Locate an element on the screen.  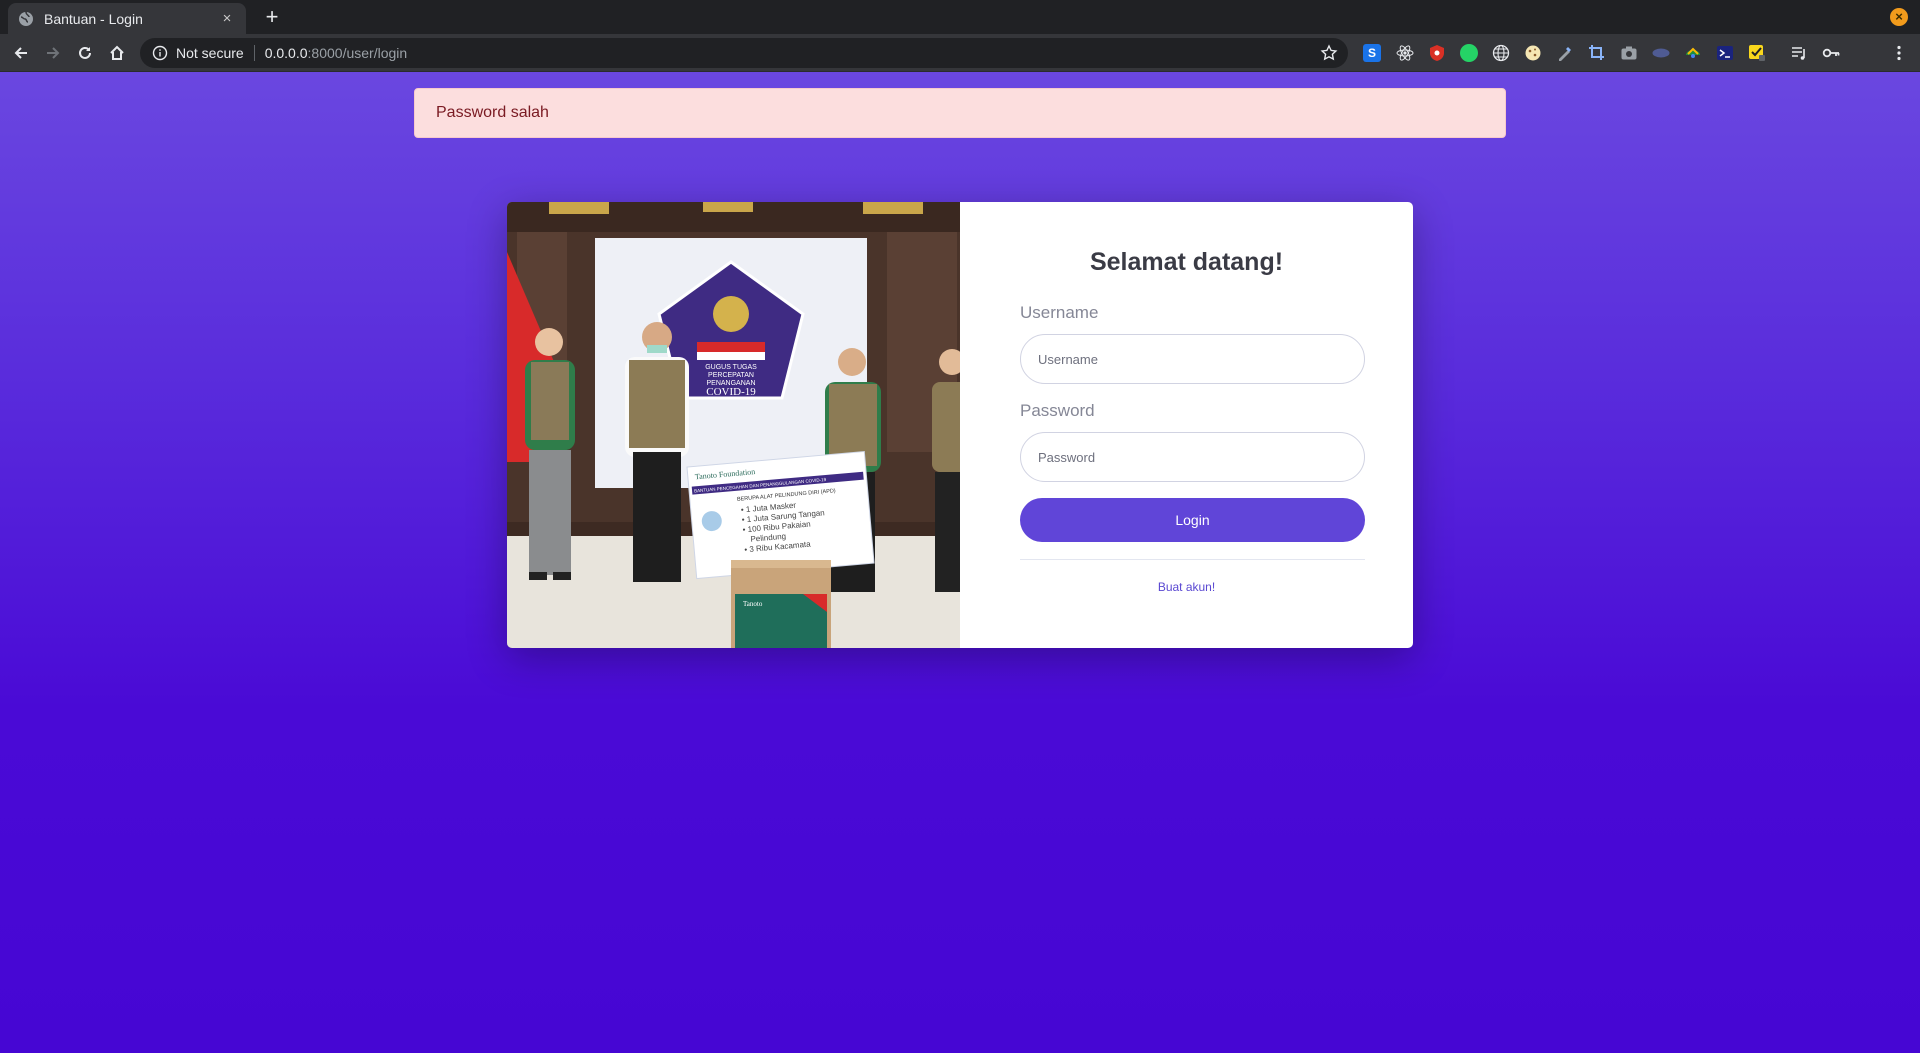
arrow-right-icon is located at coordinates (53, 53).